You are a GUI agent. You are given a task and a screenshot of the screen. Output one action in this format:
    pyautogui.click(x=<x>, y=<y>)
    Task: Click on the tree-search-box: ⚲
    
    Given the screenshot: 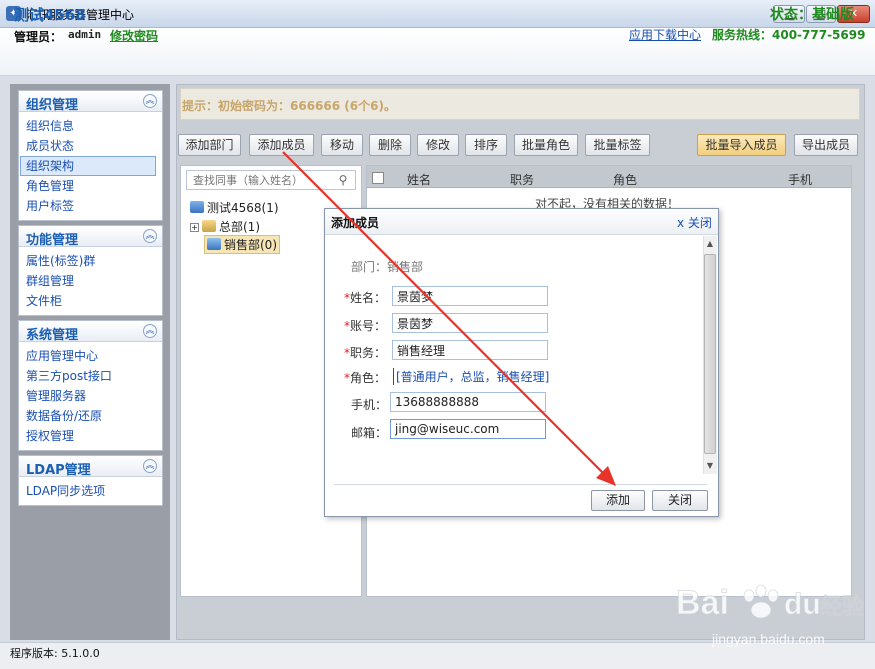 What is the action you would take?
    pyautogui.click(x=271, y=180)
    